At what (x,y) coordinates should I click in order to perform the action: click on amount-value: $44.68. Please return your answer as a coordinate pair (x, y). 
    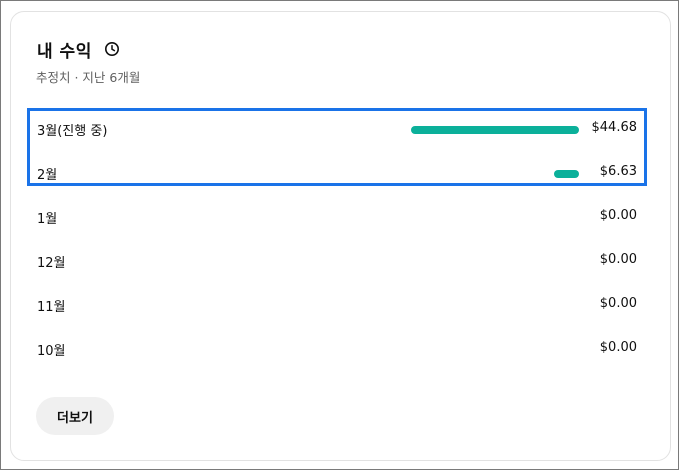
    Looking at the image, I should click on (614, 127).